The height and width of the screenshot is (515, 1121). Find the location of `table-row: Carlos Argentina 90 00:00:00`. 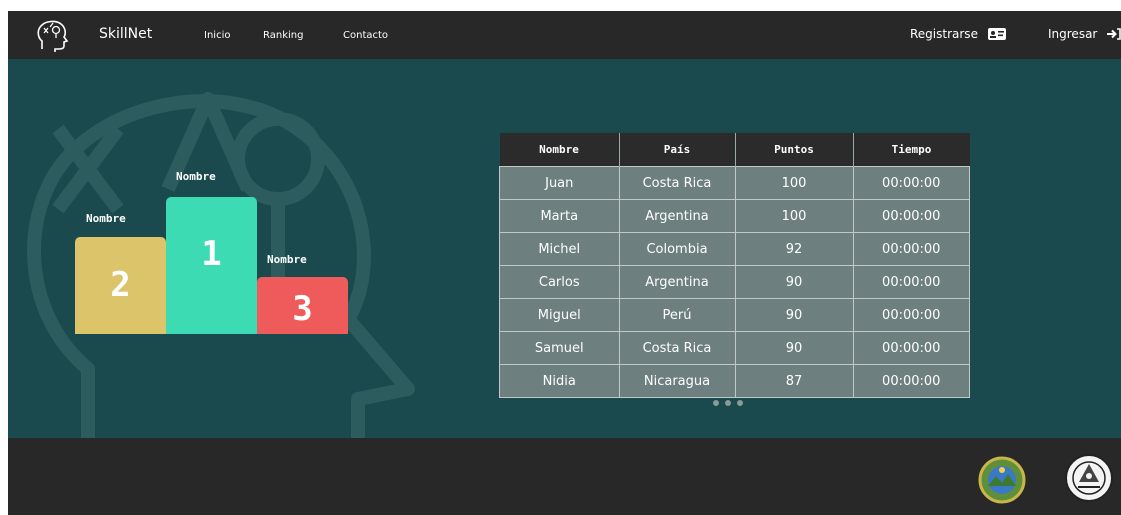

table-row: Carlos Argentina 90 00:00:00 is located at coordinates (734, 282).